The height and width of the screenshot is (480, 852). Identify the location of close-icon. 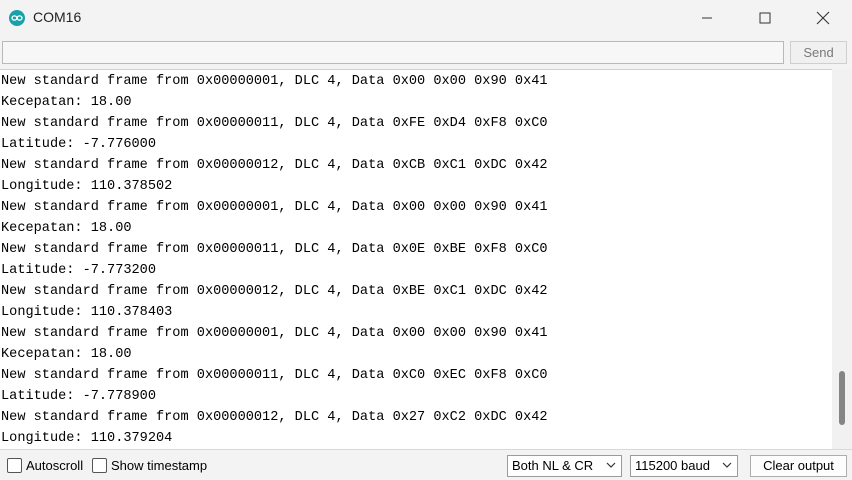
(823, 18).